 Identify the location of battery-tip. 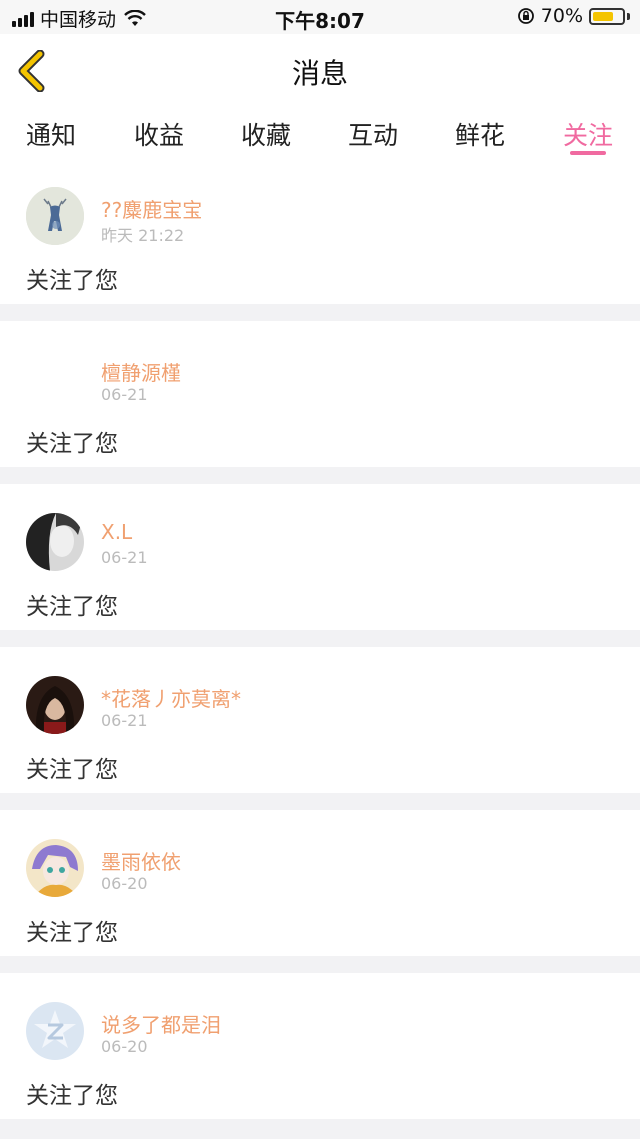
(628, 16).